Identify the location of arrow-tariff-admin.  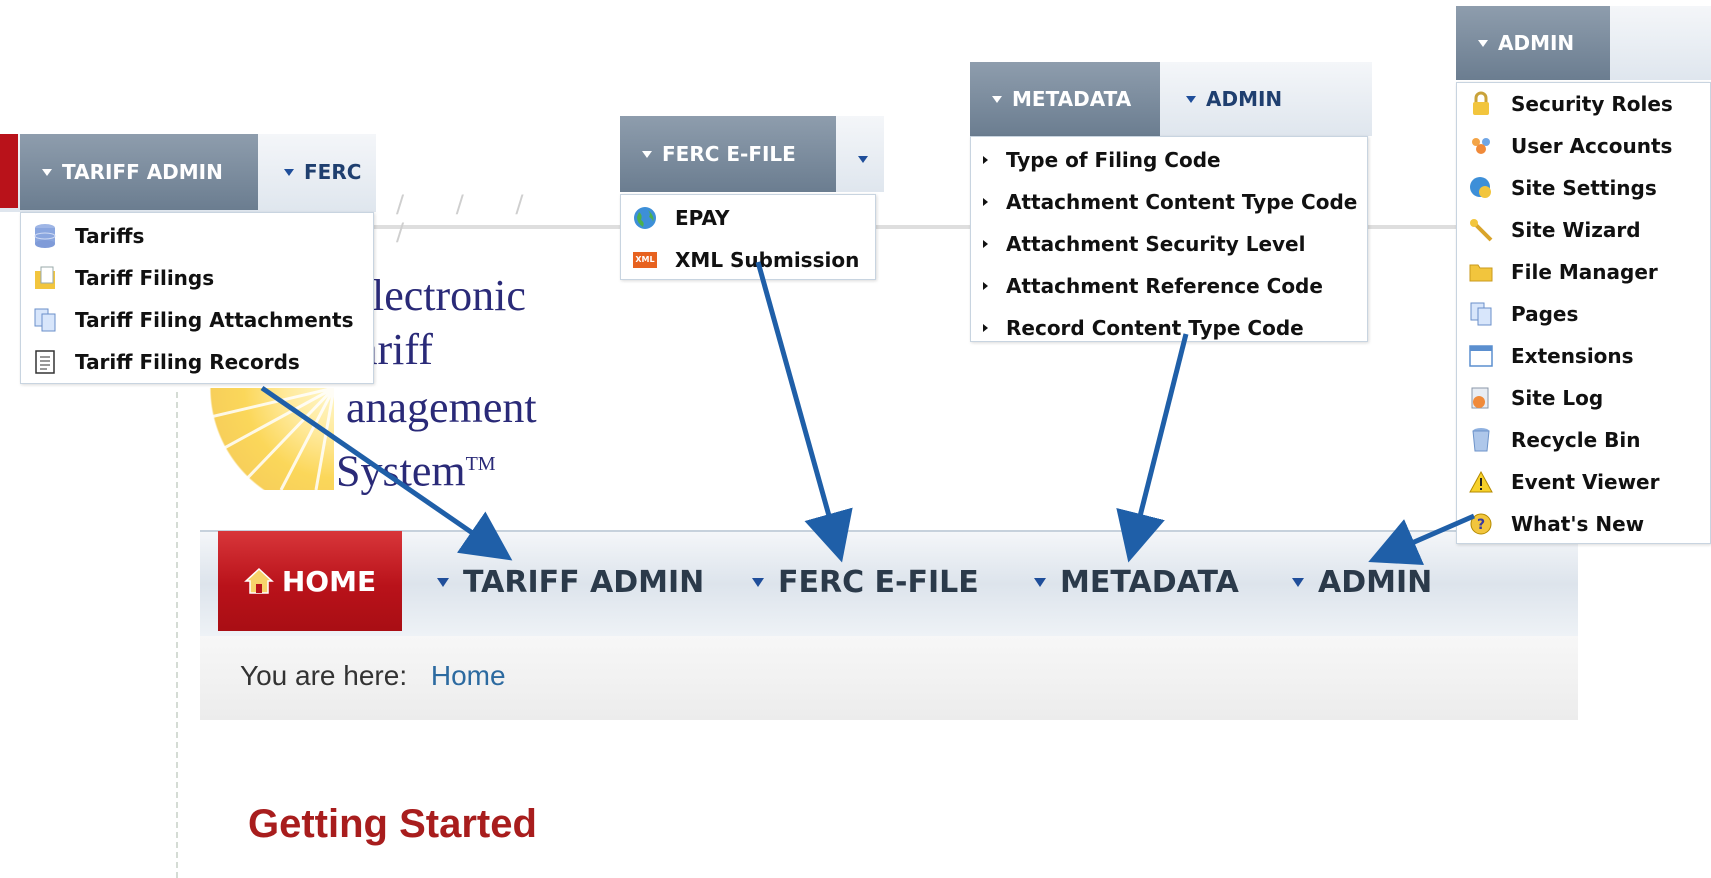
(386, 473).